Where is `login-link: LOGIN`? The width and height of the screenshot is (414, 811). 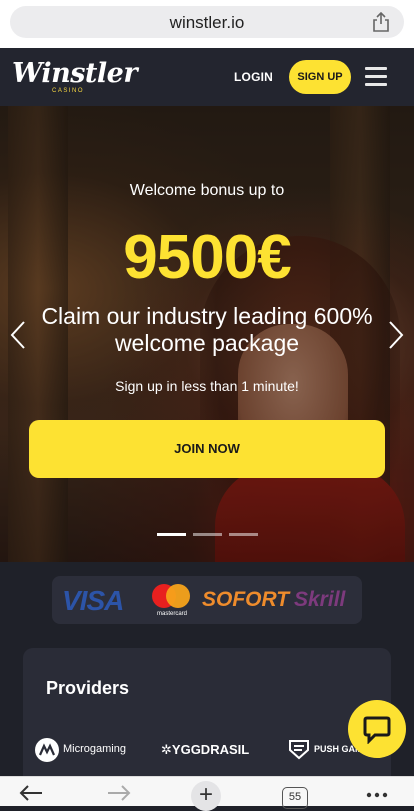
login-link: LOGIN is located at coordinates (253, 77).